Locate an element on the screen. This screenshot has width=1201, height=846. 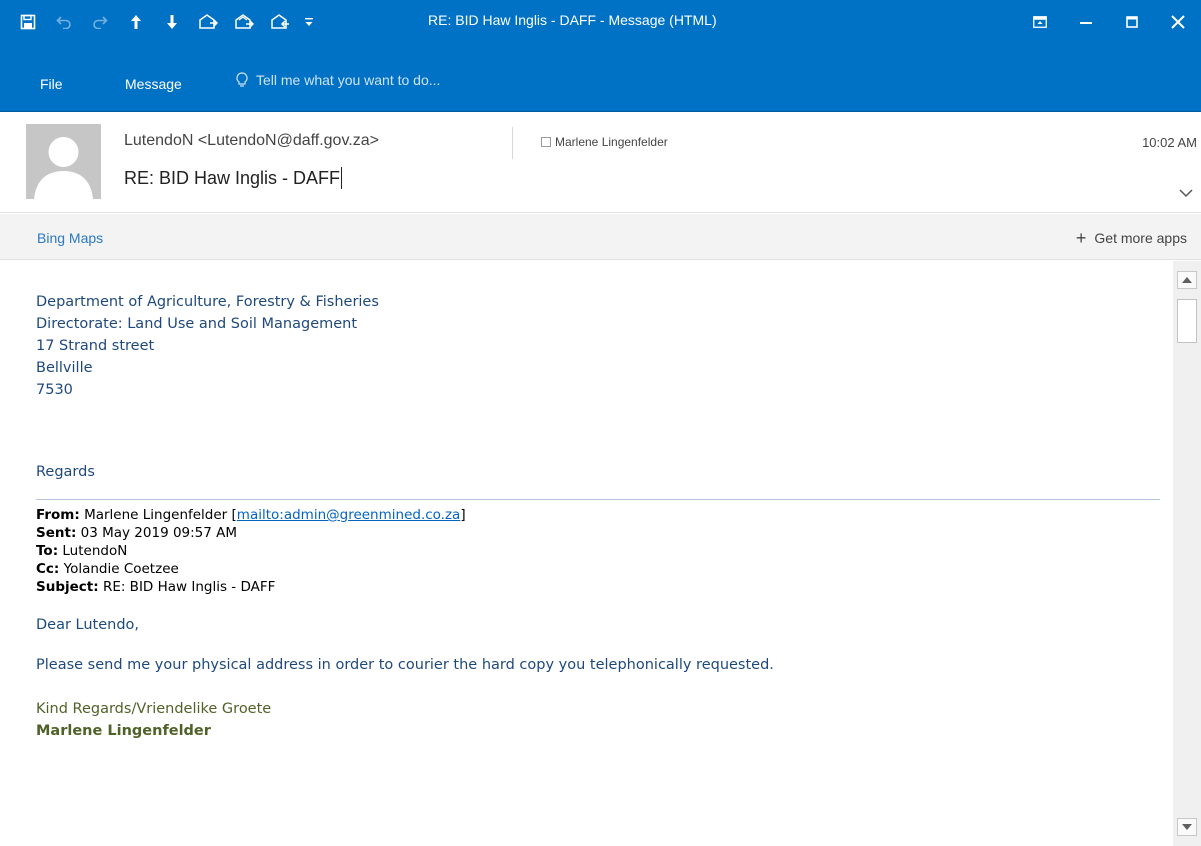
window-controls is located at coordinates (1109, 22).